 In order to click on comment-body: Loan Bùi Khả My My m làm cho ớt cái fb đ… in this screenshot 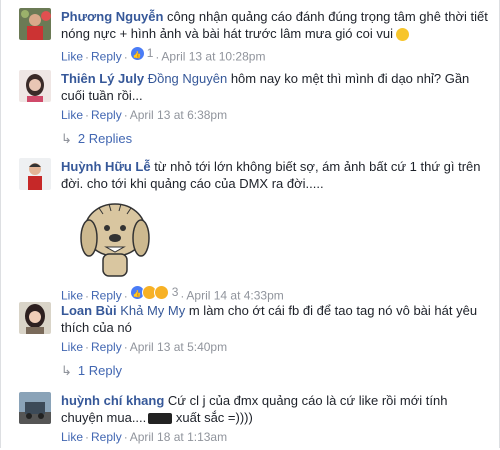, I will do `click(276, 328)`.